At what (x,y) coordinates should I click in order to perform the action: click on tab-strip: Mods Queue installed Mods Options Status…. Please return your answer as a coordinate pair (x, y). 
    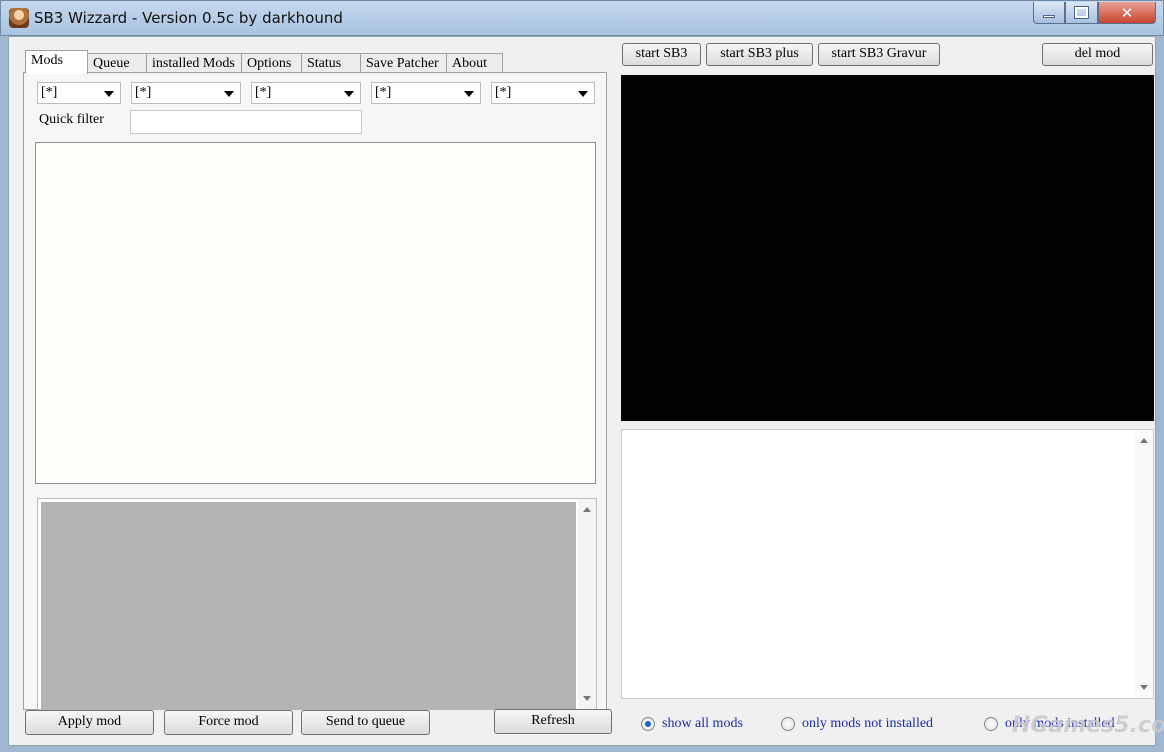
    Looking at the image, I should click on (264, 62).